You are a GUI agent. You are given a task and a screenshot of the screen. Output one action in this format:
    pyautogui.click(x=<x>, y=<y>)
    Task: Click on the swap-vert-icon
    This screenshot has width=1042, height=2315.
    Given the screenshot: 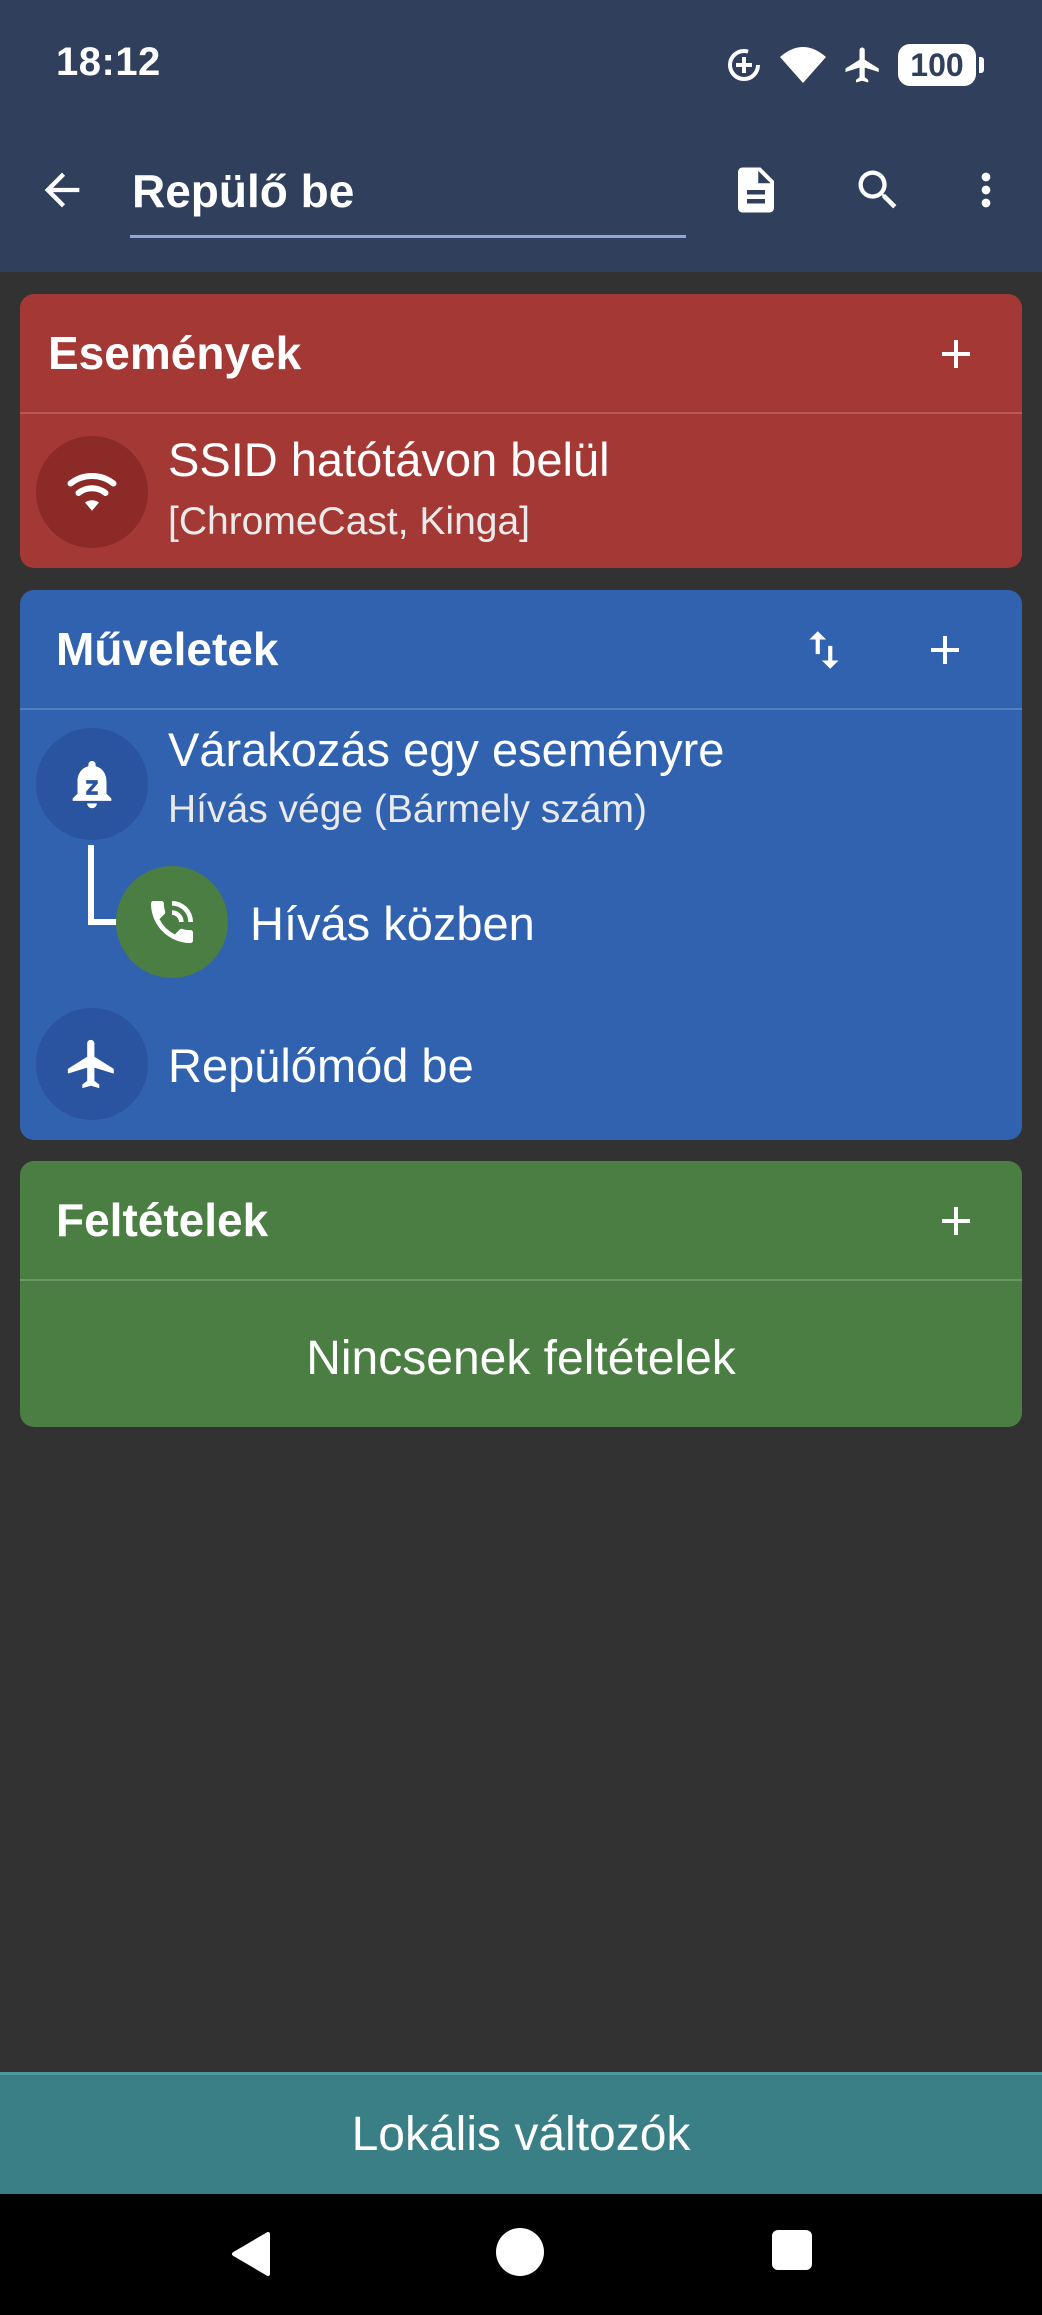 What is the action you would take?
    pyautogui.click(x=824, y=650)
    